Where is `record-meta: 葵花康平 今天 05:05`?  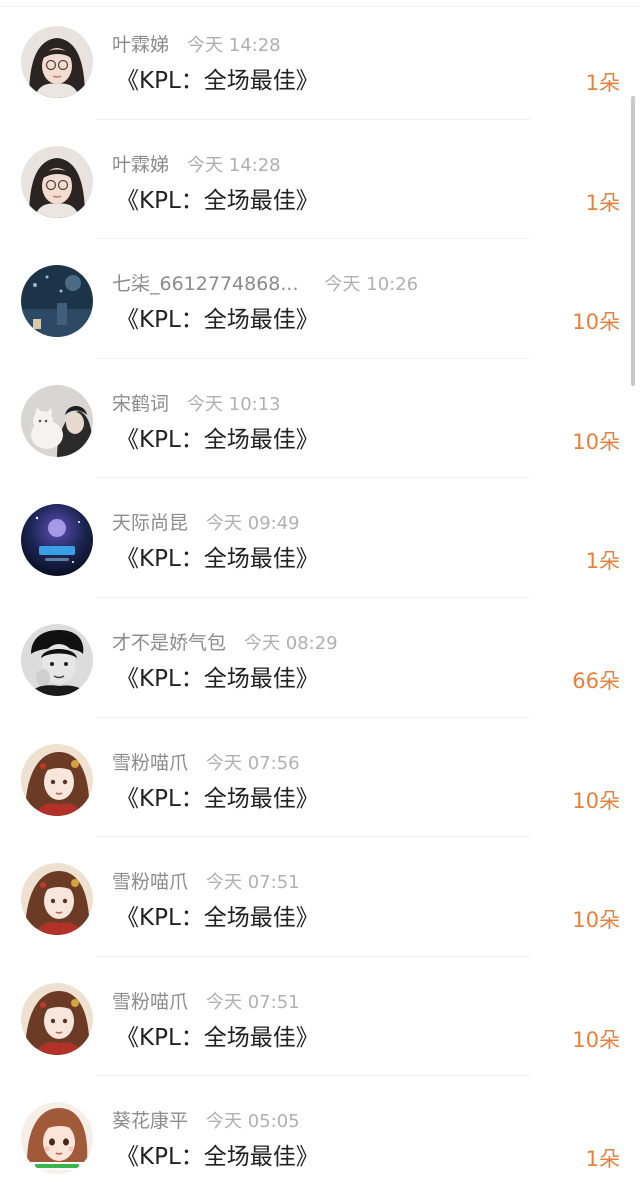 record-meta: 葵花康平 今天 05:05 is located at coordinates (206, 1121).